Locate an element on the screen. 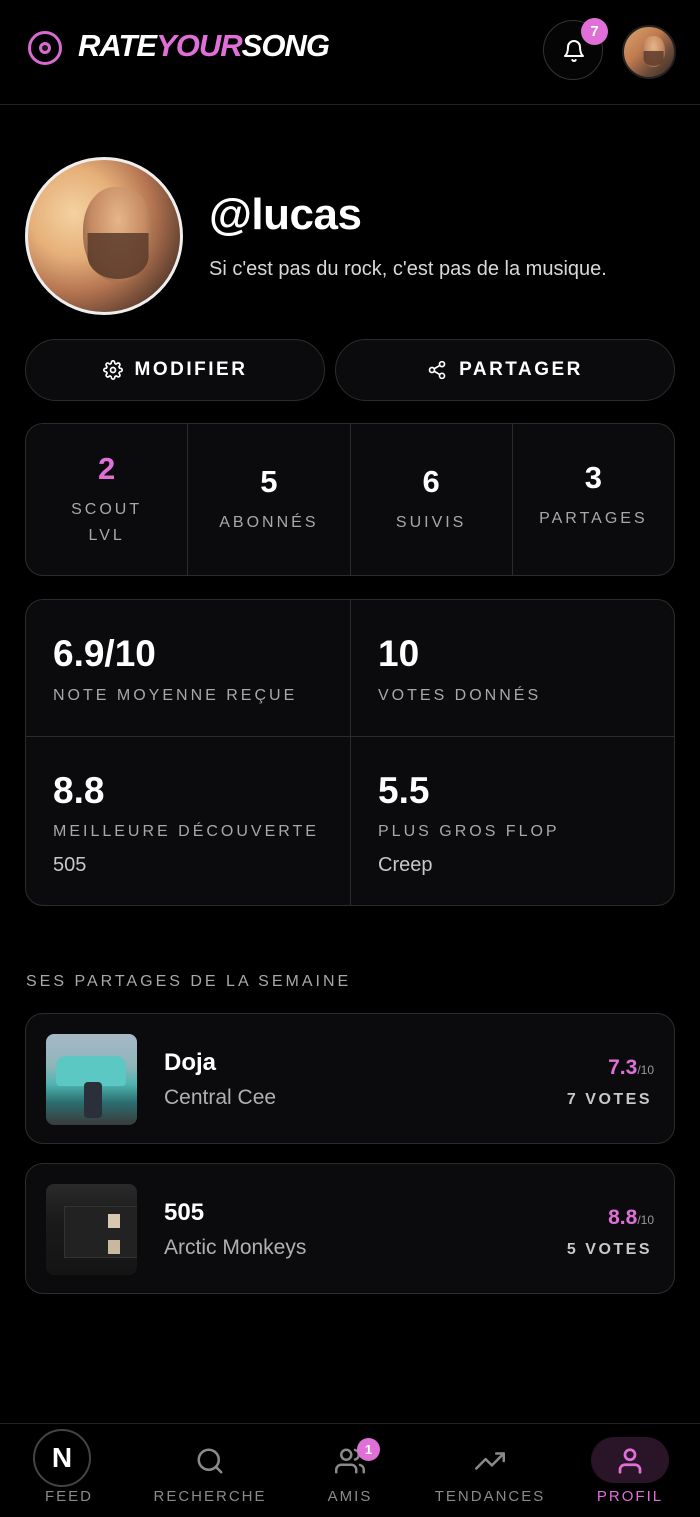 Image resolution: width=700 pixels, height=1517 pixels. metric-value: 6.9/10 is located at coordinates (104, 653).